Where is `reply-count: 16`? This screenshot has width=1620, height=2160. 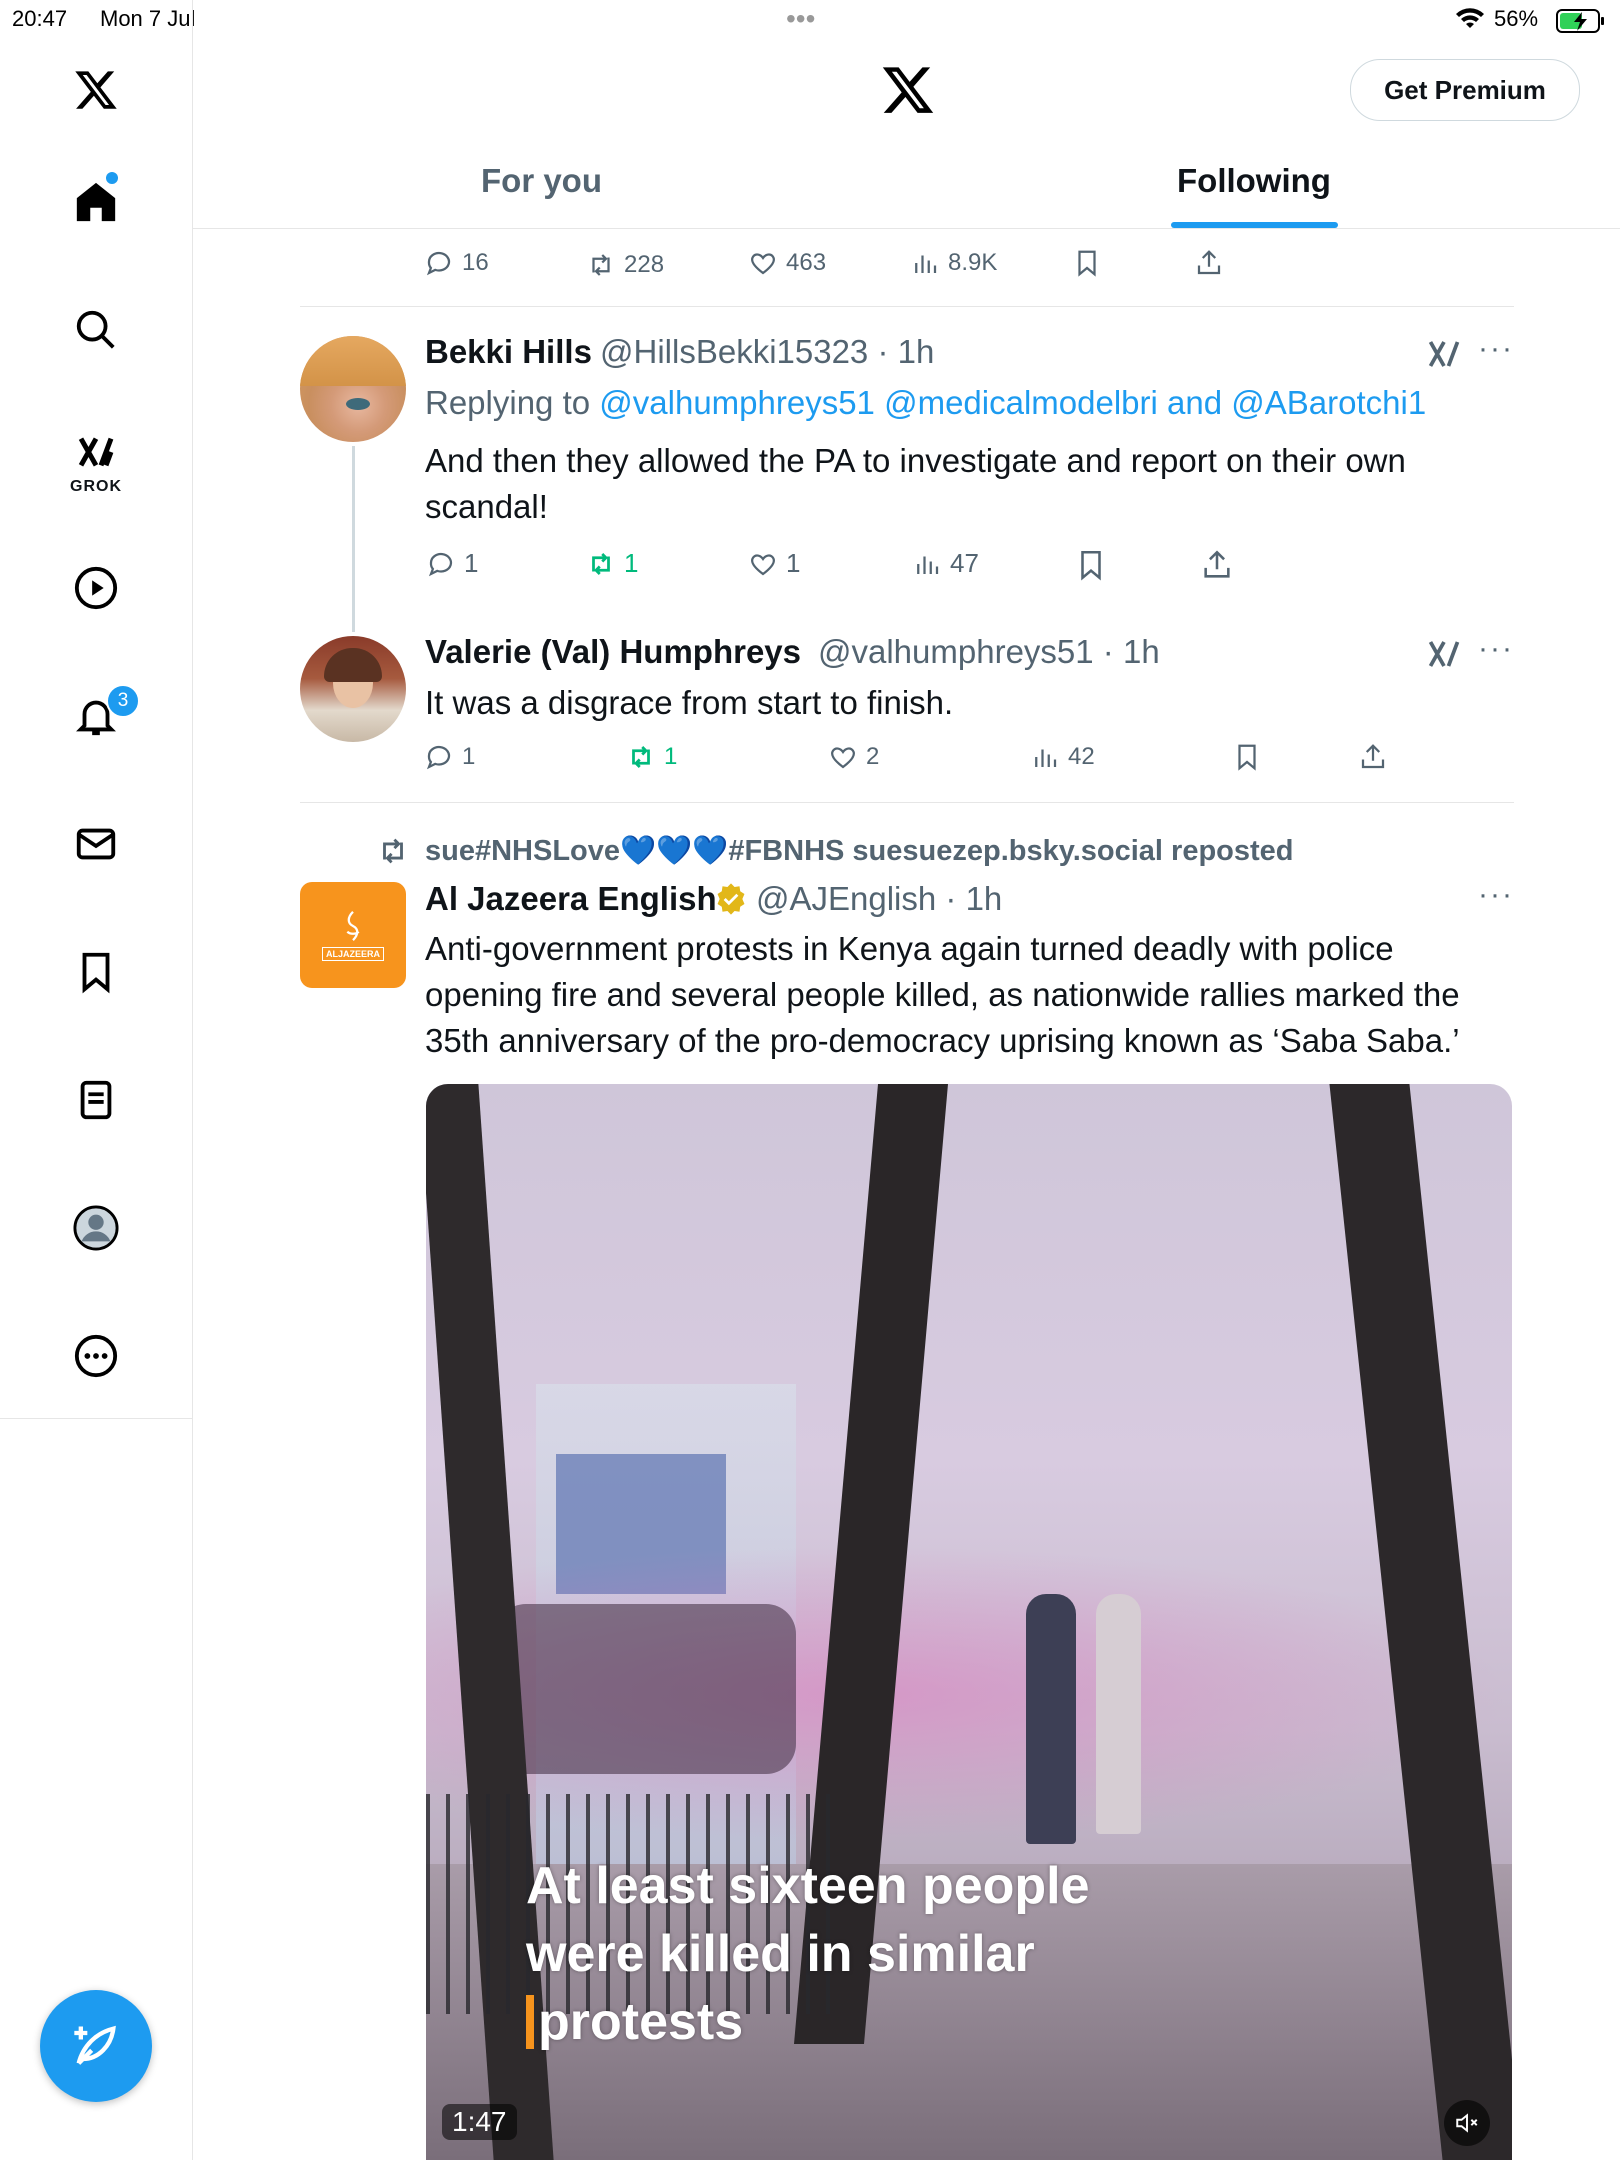 reply-count: 16 is located at coordinates (475, 262).